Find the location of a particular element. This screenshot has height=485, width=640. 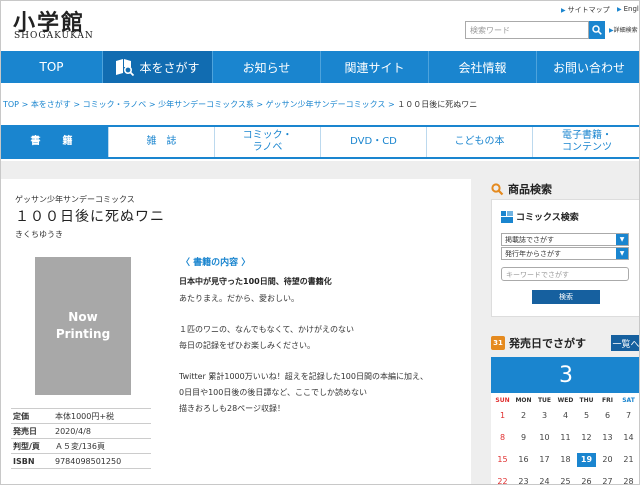

advanced-search-link: ▶詳細検索 is located at coordinates (623, 29).